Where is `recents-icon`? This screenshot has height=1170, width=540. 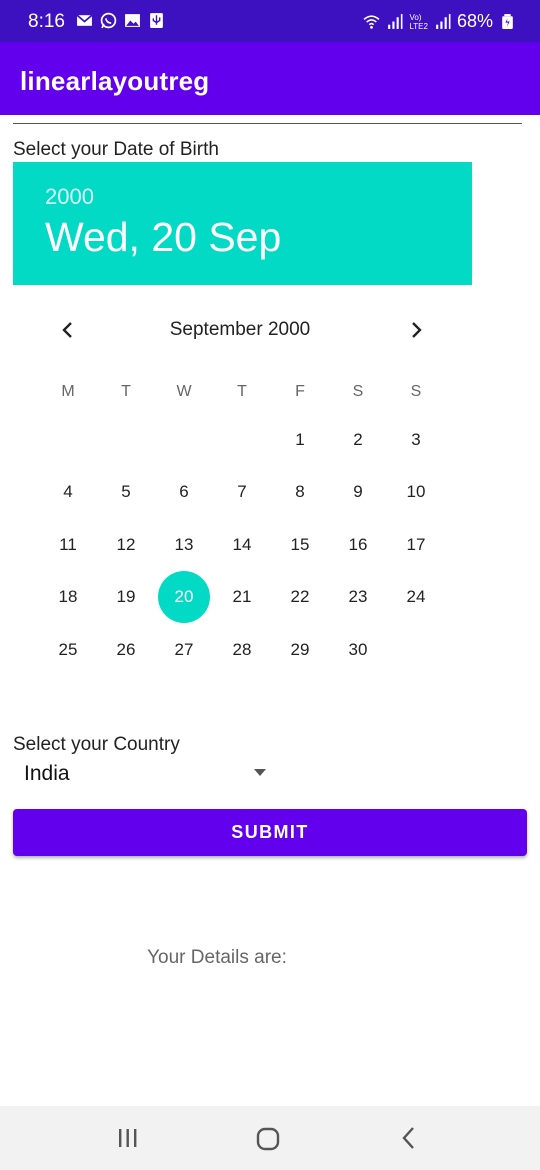 recents-icon is located at coordinates (128, 1138).